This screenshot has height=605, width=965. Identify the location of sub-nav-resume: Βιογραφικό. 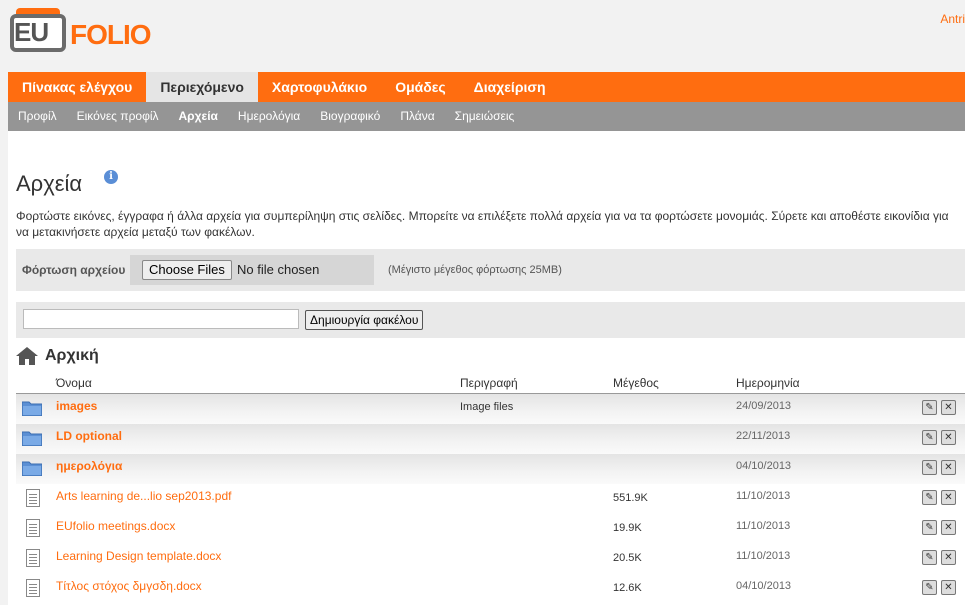
(350, 116).